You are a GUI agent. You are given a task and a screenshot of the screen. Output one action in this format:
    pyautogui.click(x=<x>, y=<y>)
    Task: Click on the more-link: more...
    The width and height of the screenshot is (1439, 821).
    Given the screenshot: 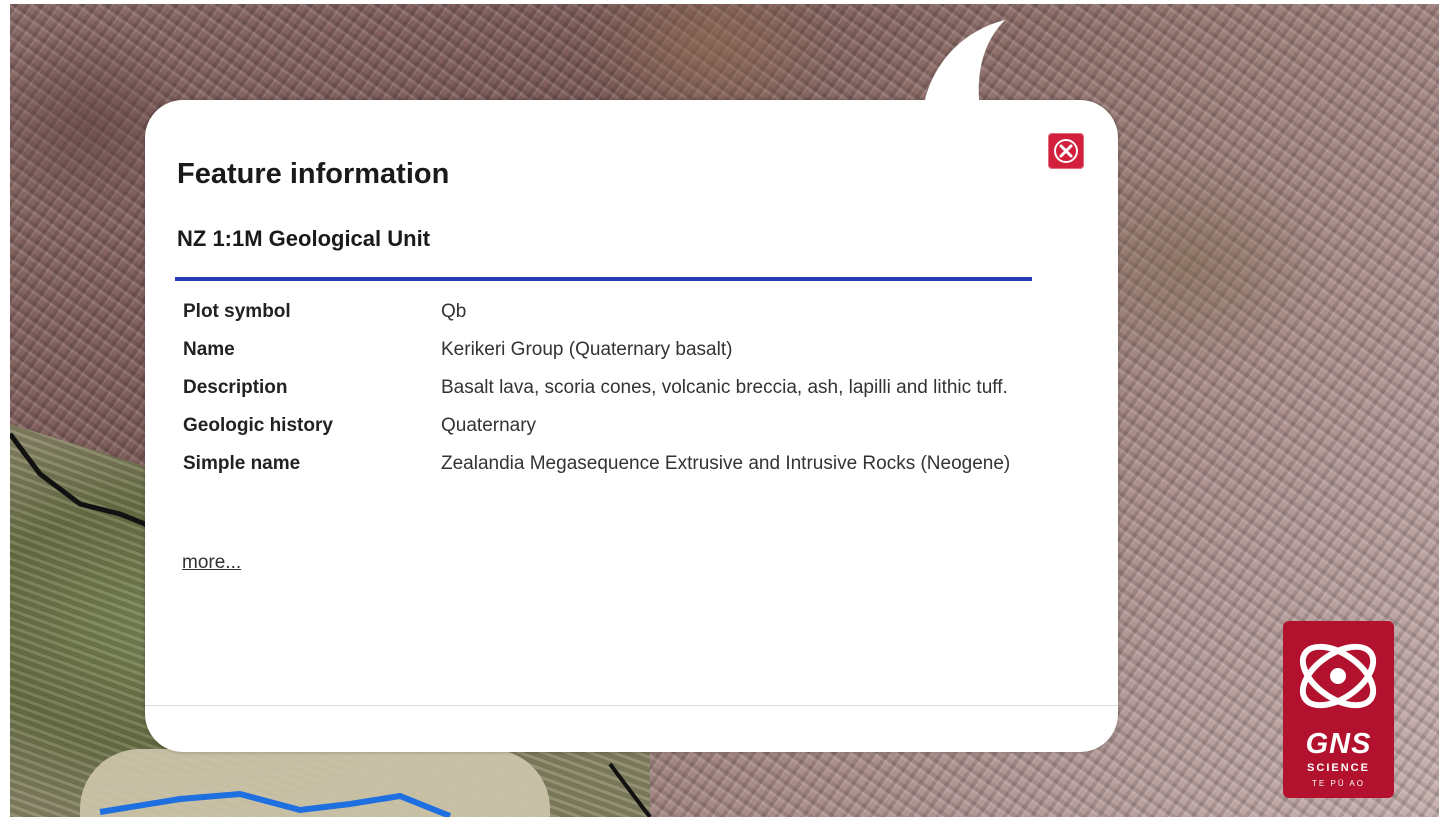 What is the action you would take?
    pyautogui.click(x=211, y=563)
    